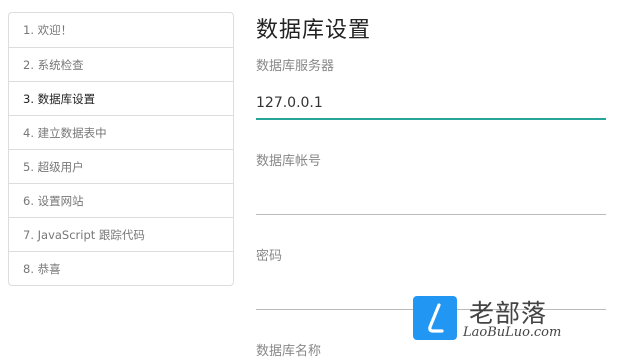 The image size is (623, 362). What do you see at coordinates (121, 268) in the screenshot?
I see `step-congratulations: 8. 恭喜` at bounding box center [121, 268].